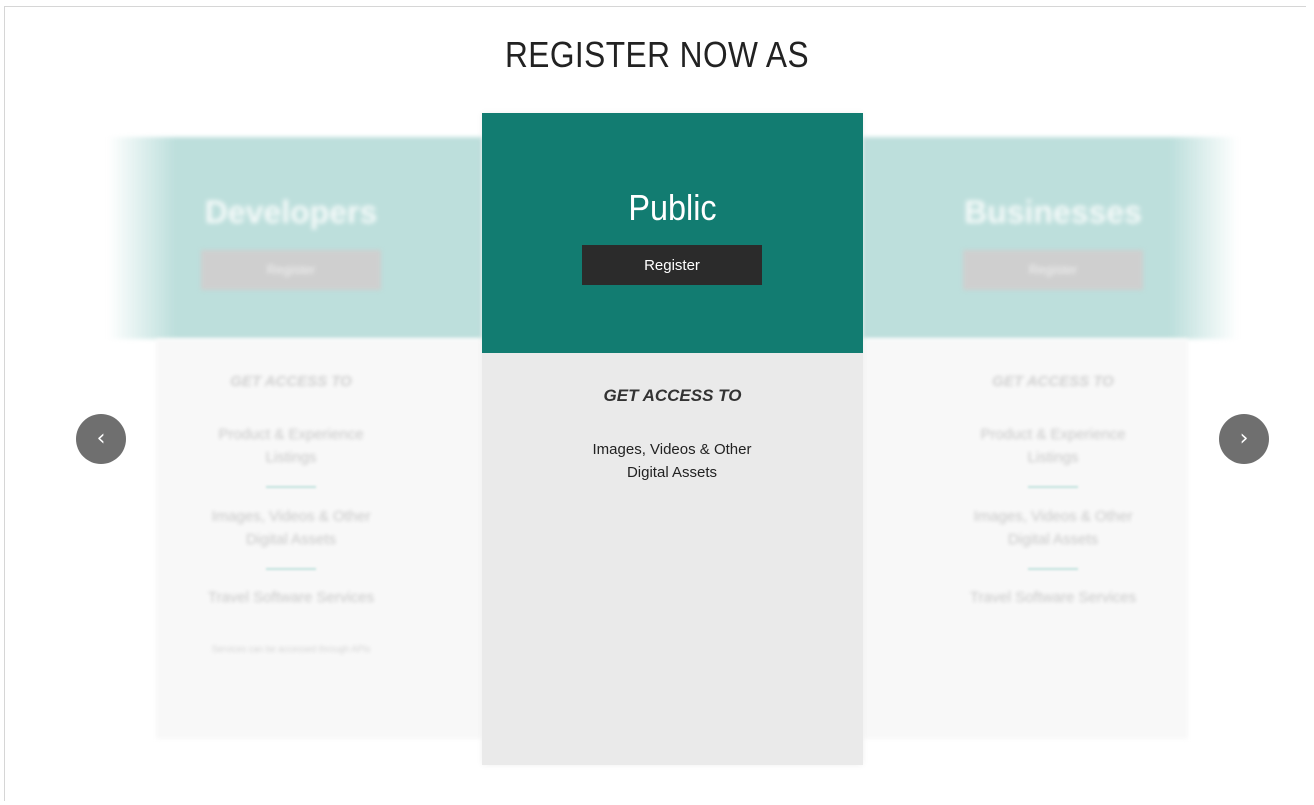 The image size is (1314, 805). What do you see at coordinates (291, 446) in the screenshot?
I see `card-developers-item: Product & Experience Listings` at bounding box center [291, 446].